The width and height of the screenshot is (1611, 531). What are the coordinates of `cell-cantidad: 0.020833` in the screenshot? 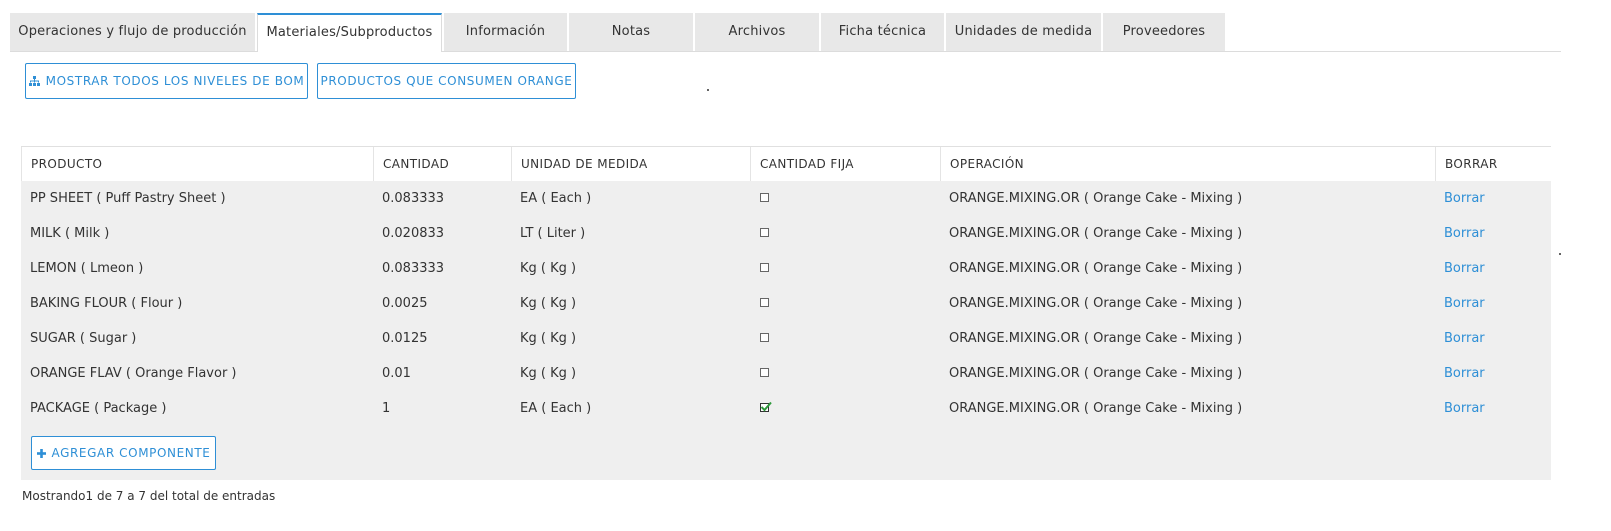 It's located at (413, 233).